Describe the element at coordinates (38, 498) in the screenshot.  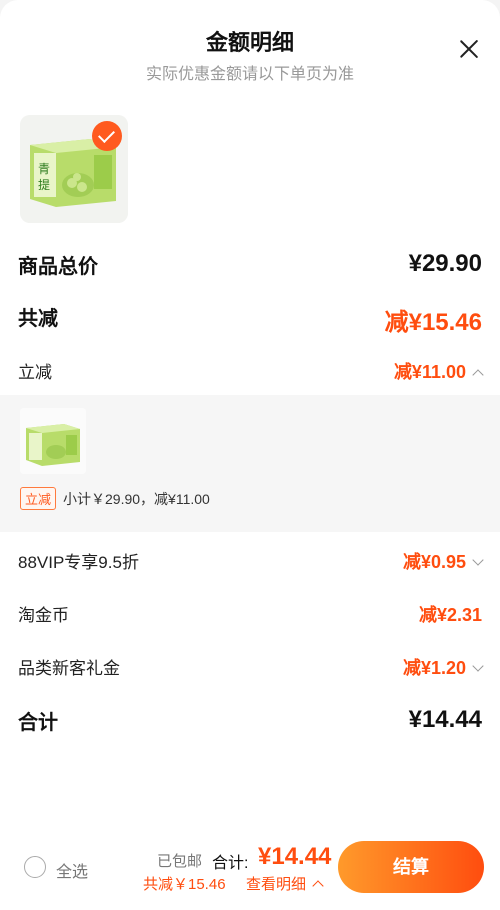
I see `instant-reduce-tag: 立减` at that location.